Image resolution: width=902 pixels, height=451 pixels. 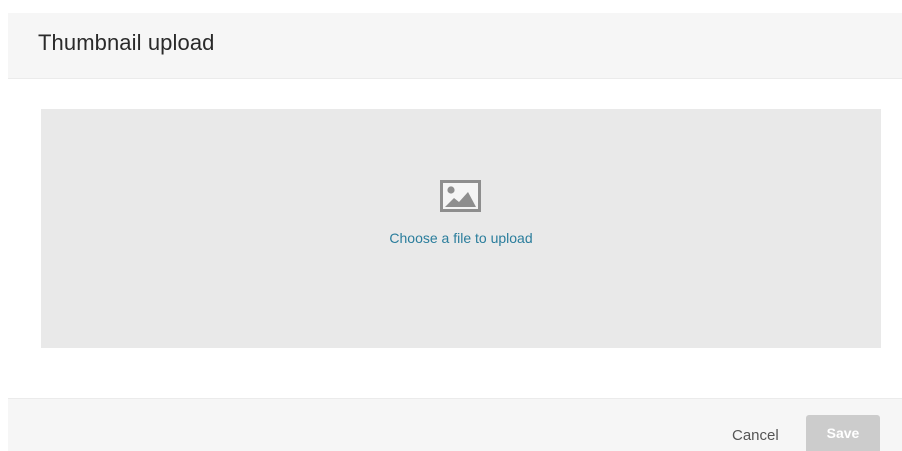 What do you see at coordinates (843, 433) in the screenshot?
I see `save-button: Save` at bounding box center [843, 433].